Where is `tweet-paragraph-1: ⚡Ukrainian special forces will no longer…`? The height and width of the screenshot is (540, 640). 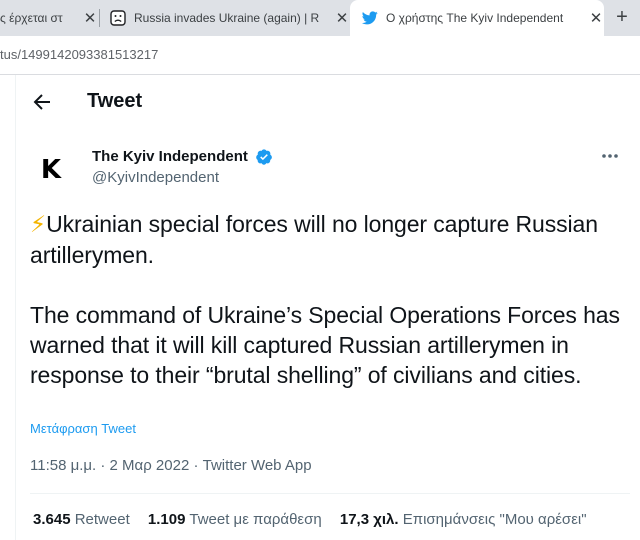 tweet-paragraph-1: ⚡Ukrainian special forces will no longer… is located at coordinates (330, 239).